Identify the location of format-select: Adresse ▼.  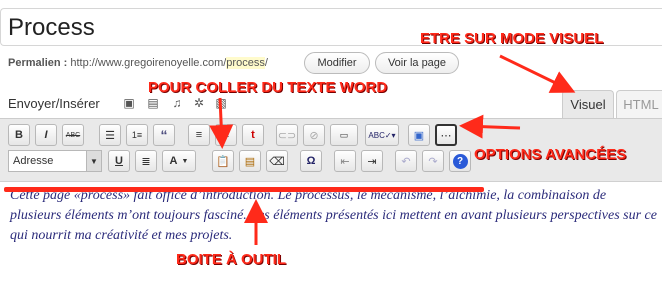
(55, 161).